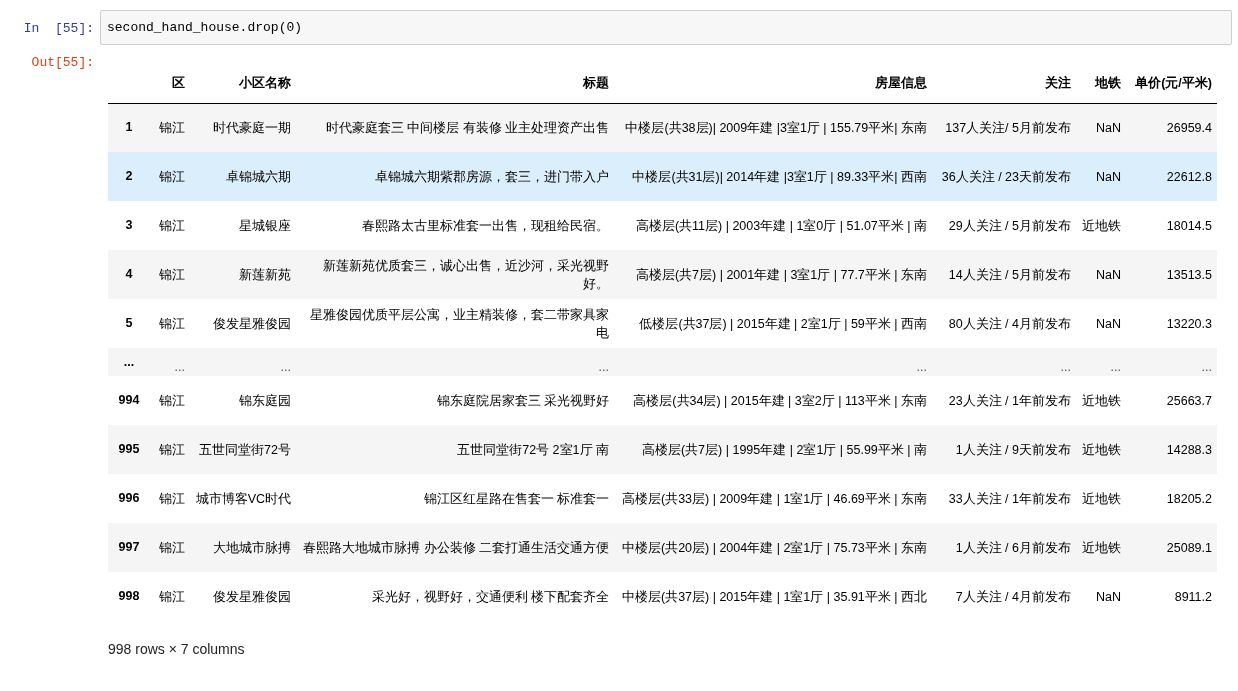 The image size is (1238, 691). I want to click on table-cell: 时代豪庭套三 中间楼层 有装修 业主处理资产出售, so click(467, 127).